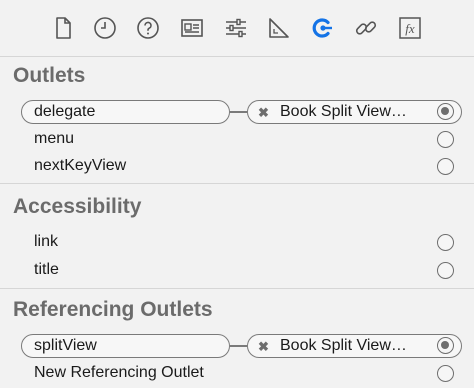 This screenshot has width=474, height=388. Describe the element at coordinates (445, 345) in the screenshot. I see `referencing-outlet-splitview-connector` at that location.